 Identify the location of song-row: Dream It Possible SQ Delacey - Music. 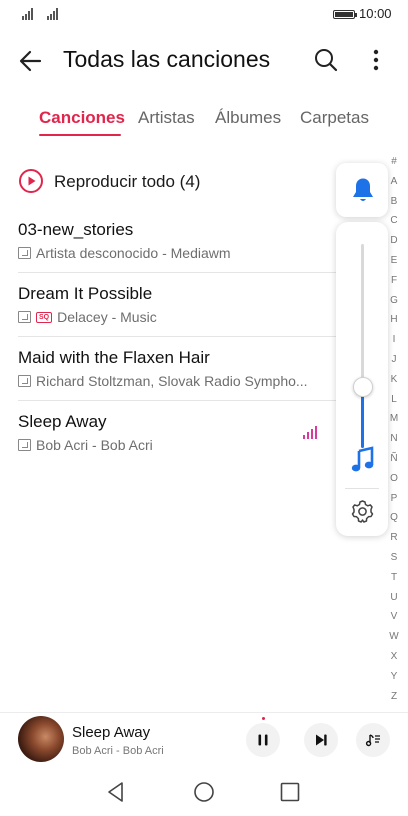
(177, 316).